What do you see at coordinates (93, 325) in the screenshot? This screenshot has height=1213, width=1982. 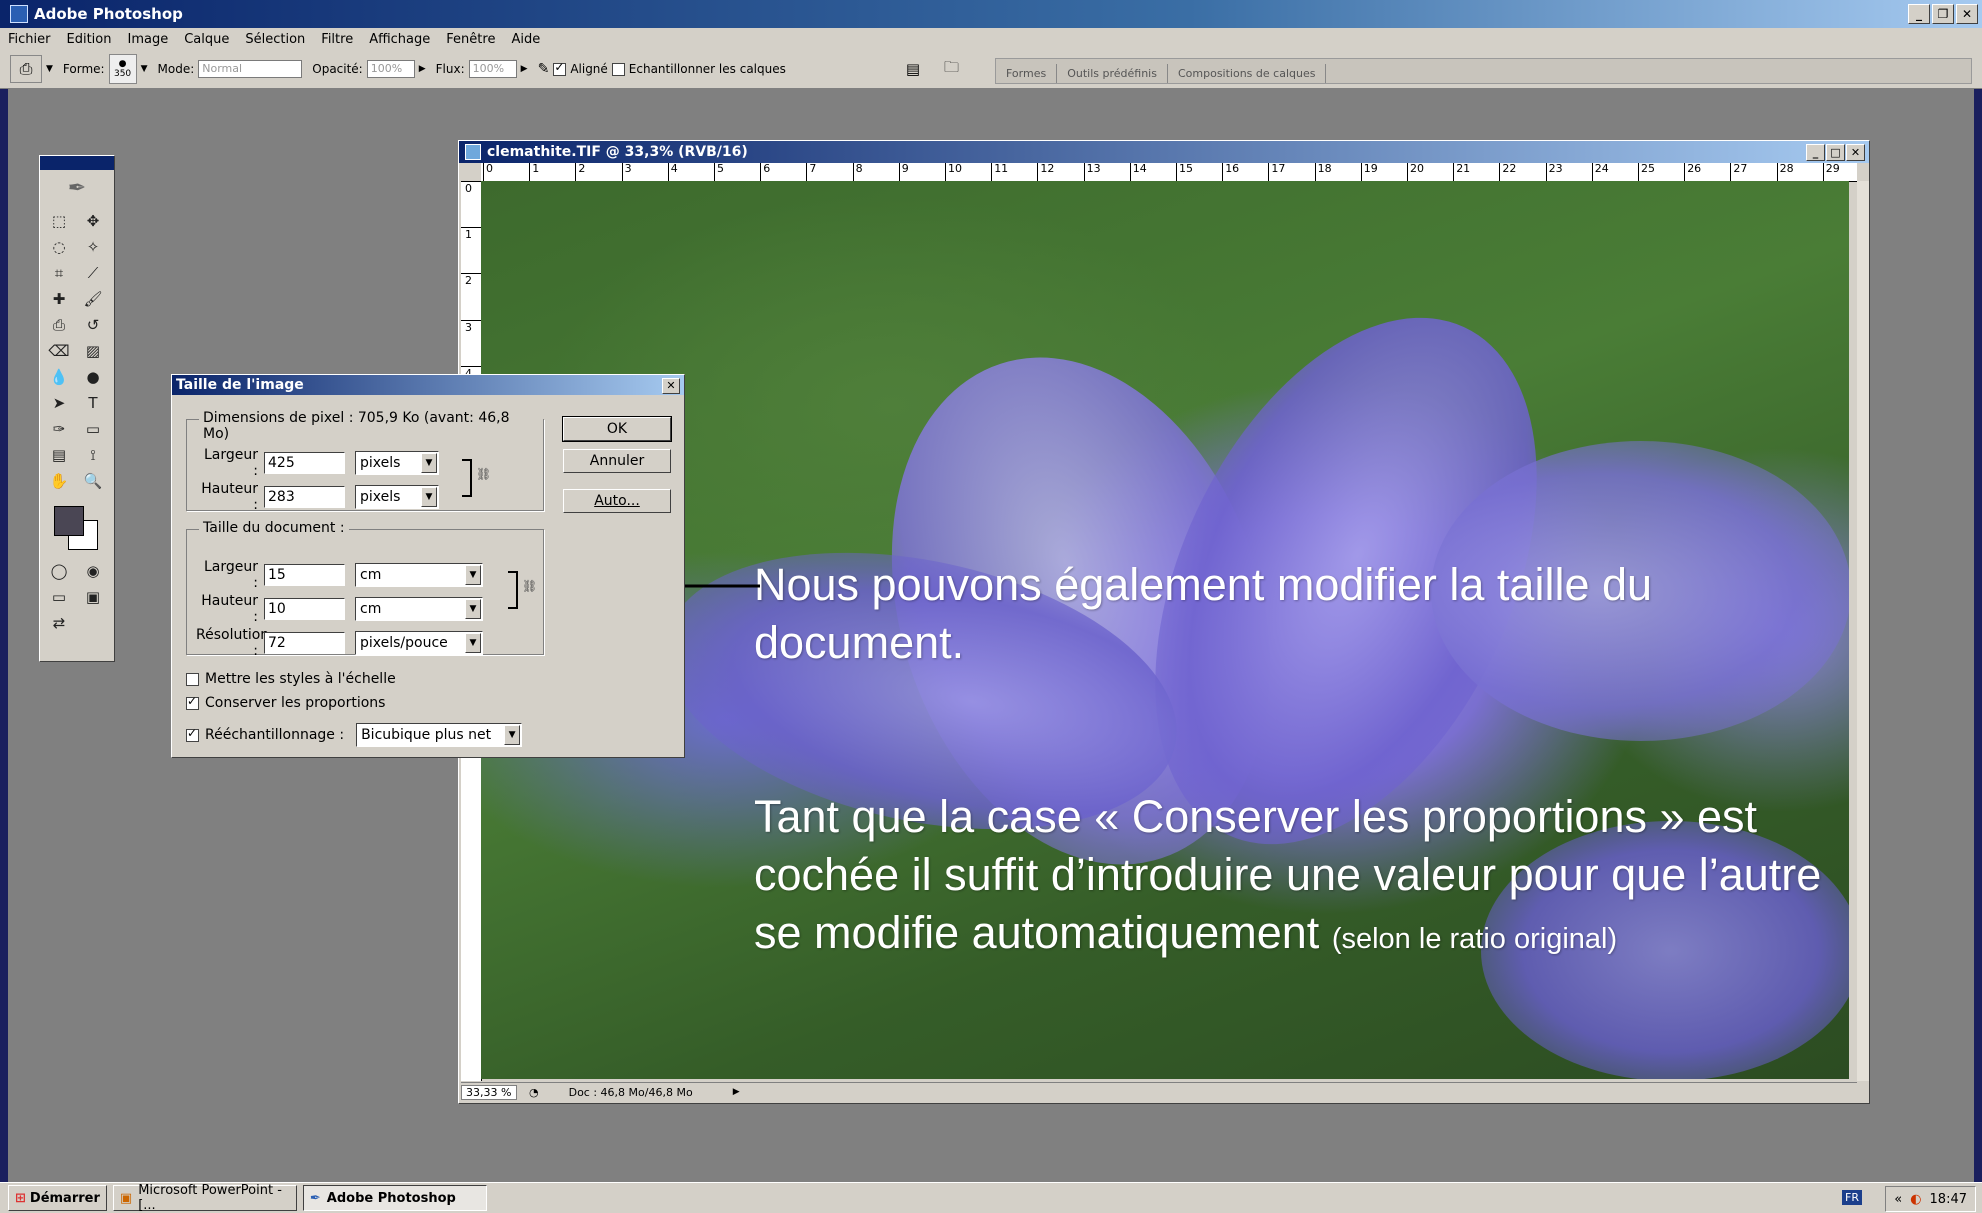 I see `history-brush-icon: ↺` at bounding box center [93, 325].